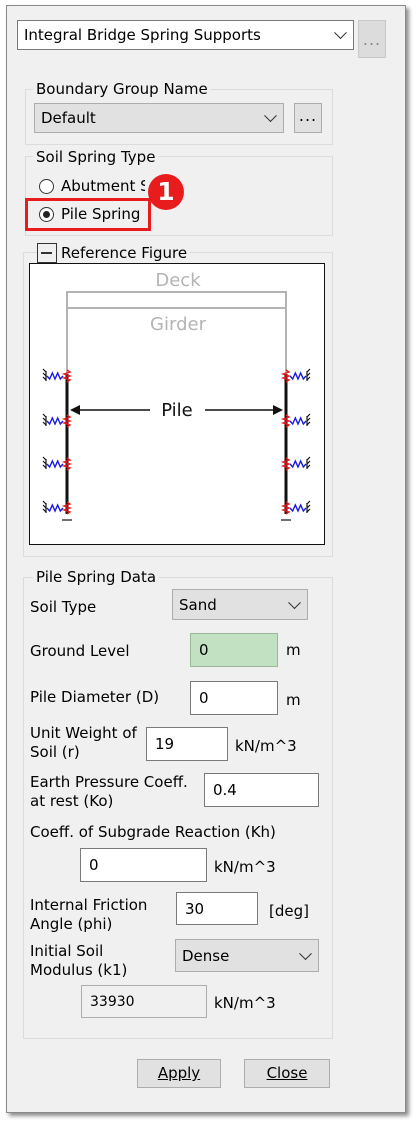  I want to click on ground-level-label: Ground Level, so click(80, 651).